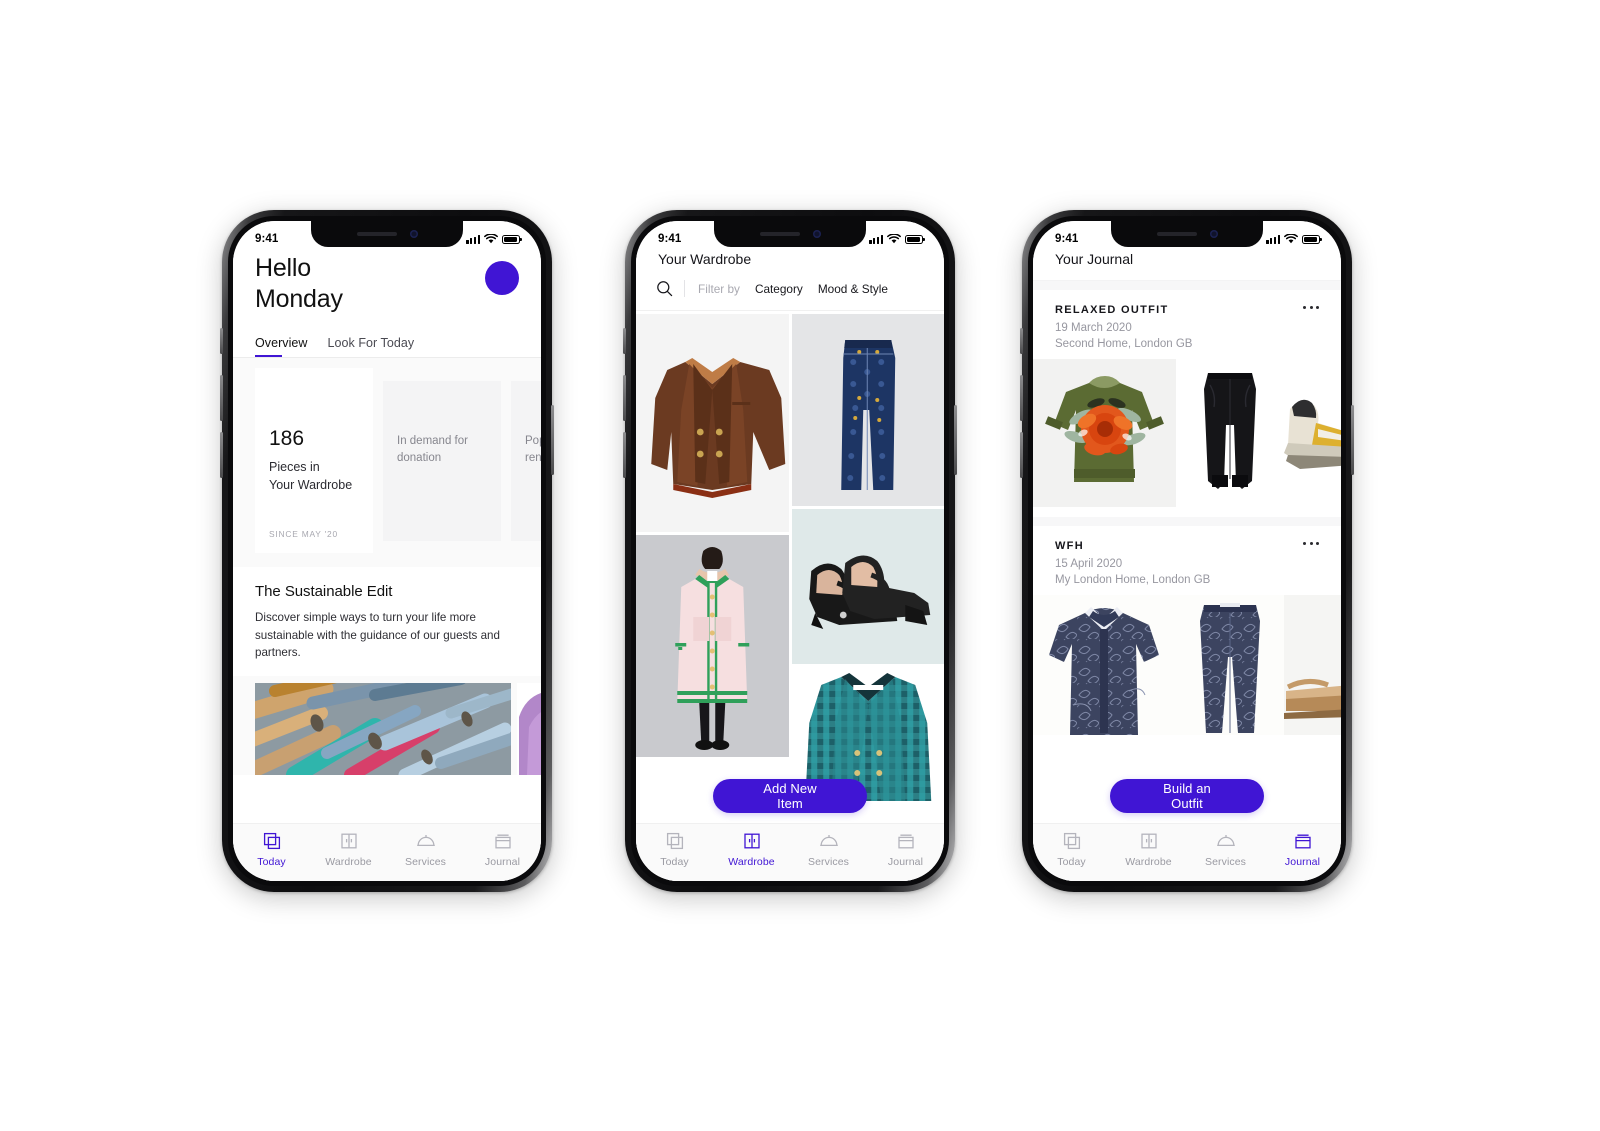 The height and width of the screenshot is (1131, 1600). Describe the element at coordinates (1124, 344) in the screenshot. I see `entry-location: Second Home, London GB` at that location.